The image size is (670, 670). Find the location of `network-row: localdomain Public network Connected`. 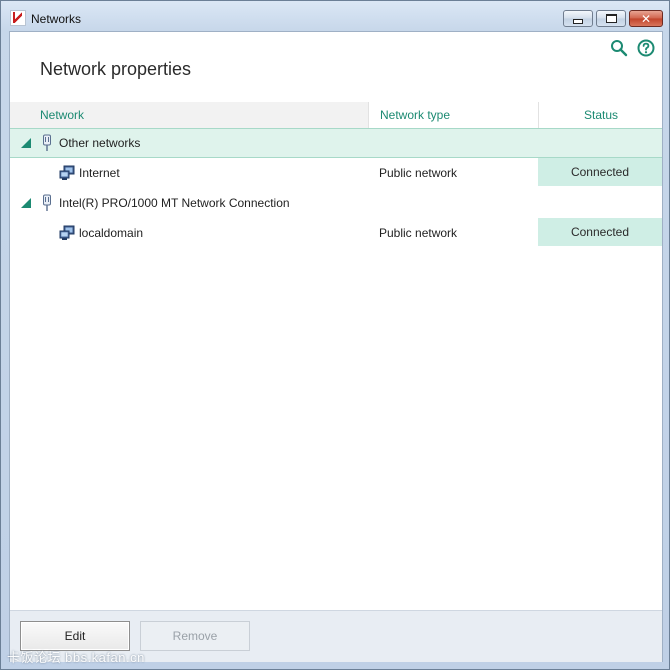

network-row: localdomain Public network Connected is located at coordinates (336, 233).